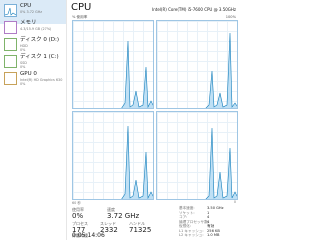 The height and width of the screenshot is (240, 320). Describe the element at coordinates (31, 12) in the screenshot. I see `sidebar-item-detail: 0% 3.72 GHz` at that location.